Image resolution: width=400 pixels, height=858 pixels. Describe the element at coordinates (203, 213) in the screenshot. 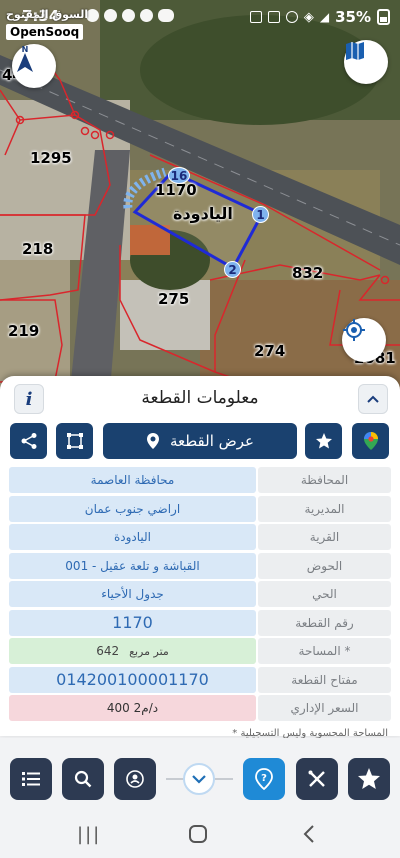

I see `village-label: اليادودة` at that location.